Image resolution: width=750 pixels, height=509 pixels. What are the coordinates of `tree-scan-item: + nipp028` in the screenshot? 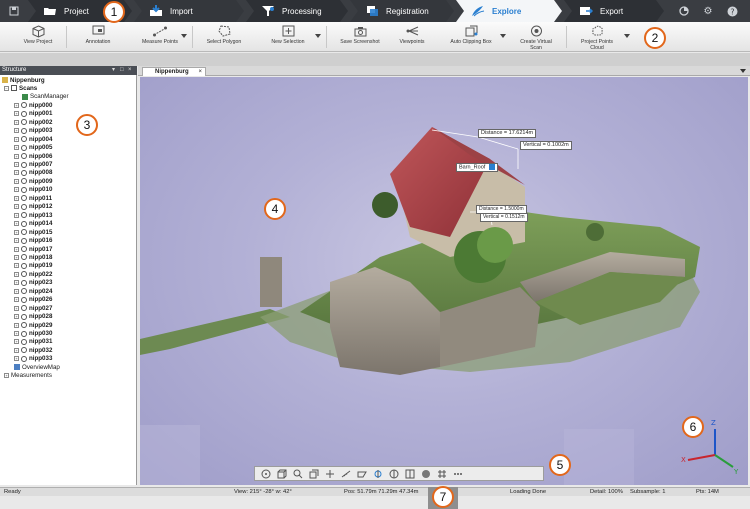 It's located at (33, 317).